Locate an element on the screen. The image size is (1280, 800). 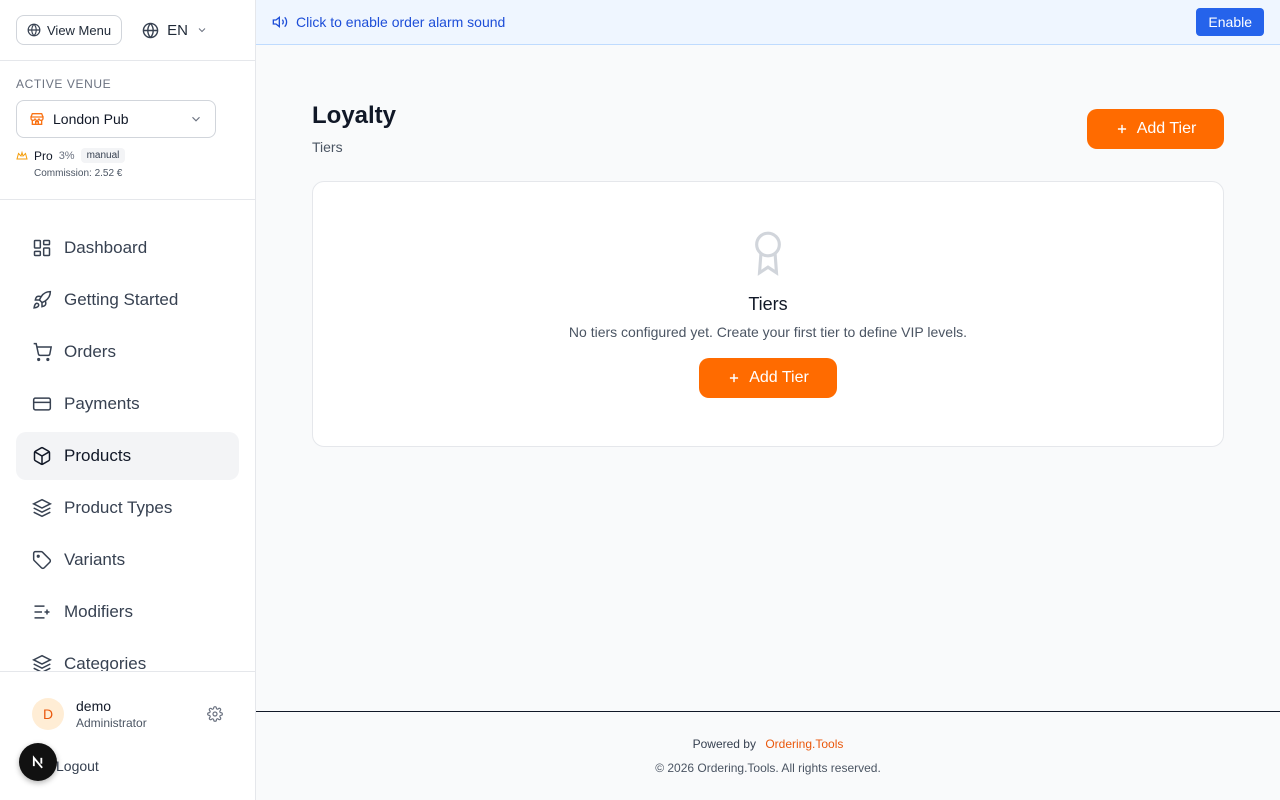
language-selector: EN is located at coordinates (175, 30).